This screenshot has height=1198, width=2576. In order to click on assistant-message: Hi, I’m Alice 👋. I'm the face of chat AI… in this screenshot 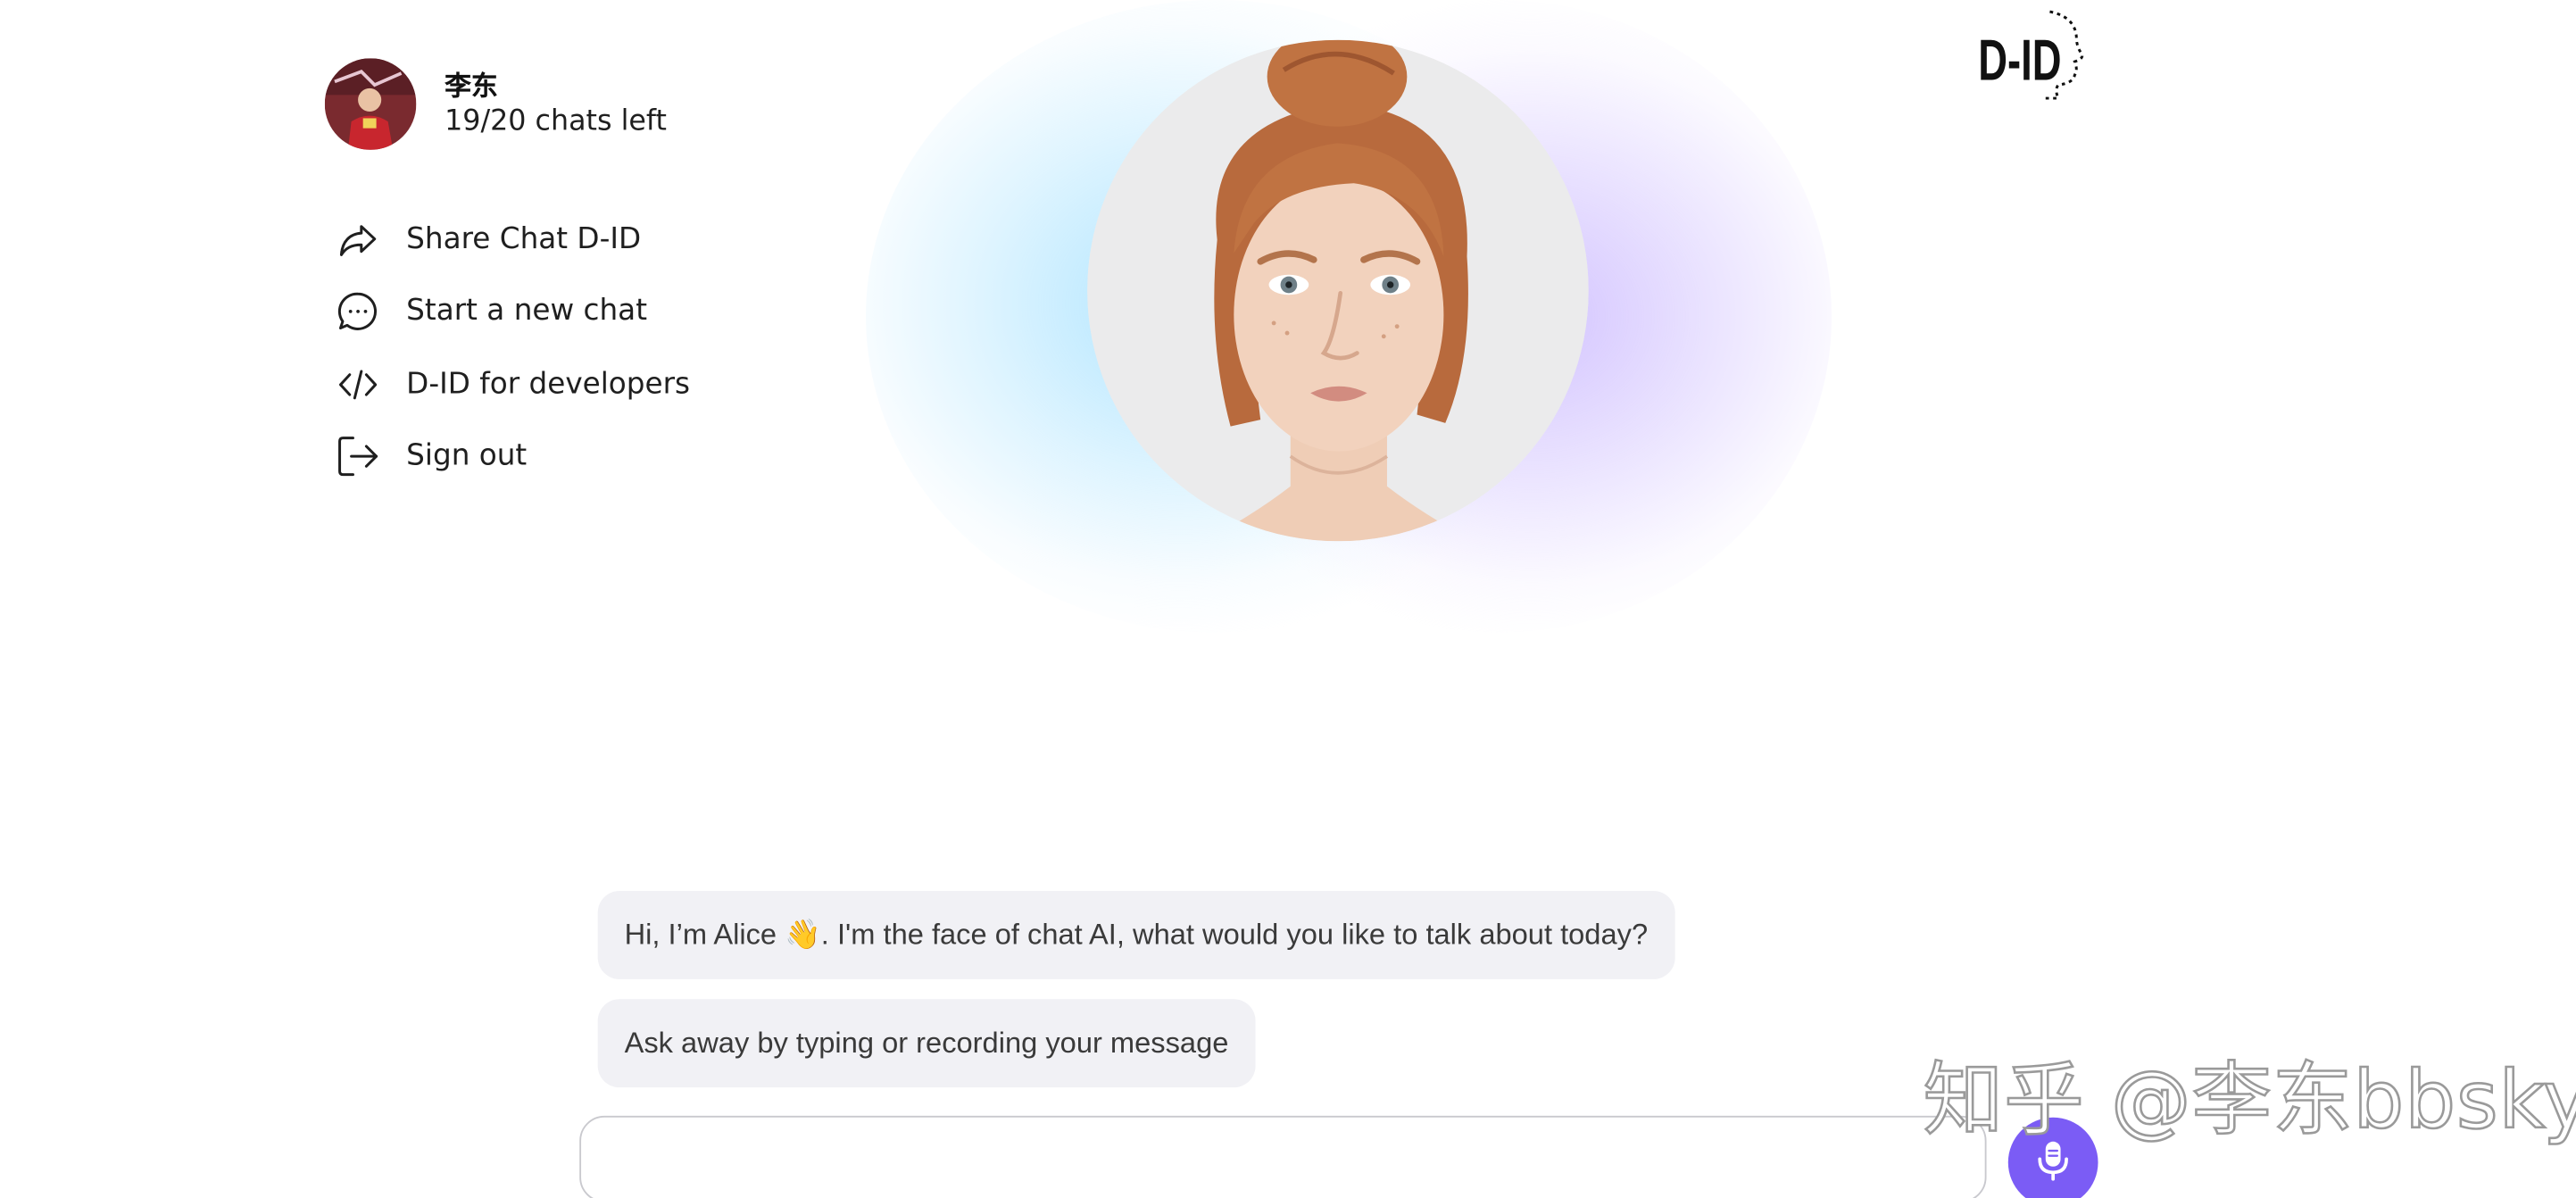, I will do `click(1135, 935)`.